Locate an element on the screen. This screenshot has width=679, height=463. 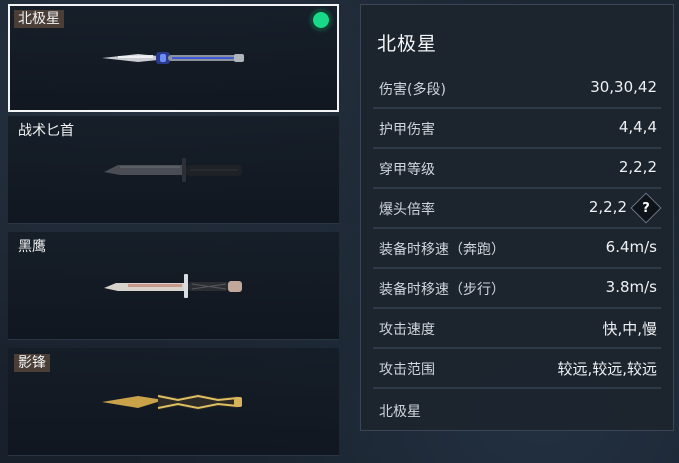
stat-value: 较远,较远,较远 is located at coordinates (607, 369).